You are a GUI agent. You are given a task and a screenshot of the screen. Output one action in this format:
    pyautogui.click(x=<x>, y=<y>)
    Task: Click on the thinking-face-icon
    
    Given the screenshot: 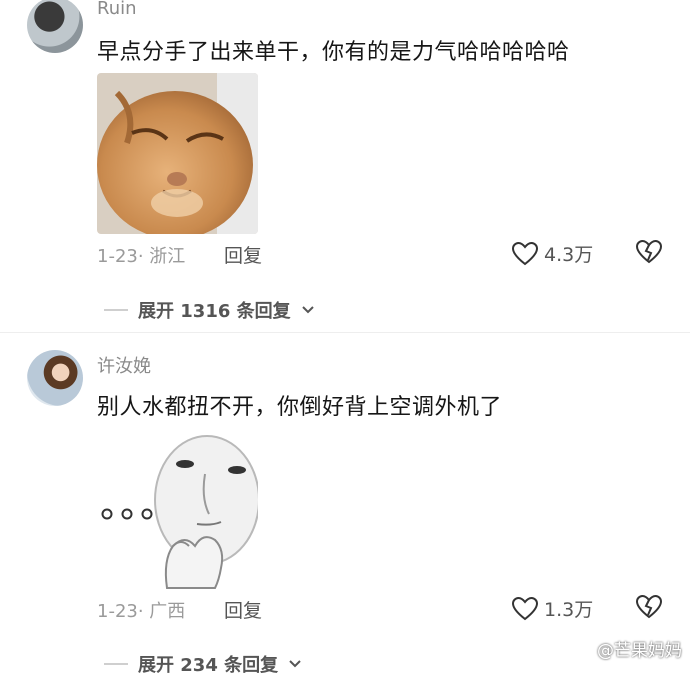 What is the action you would take?
    pyautogui.click(x=177, y=508)
    